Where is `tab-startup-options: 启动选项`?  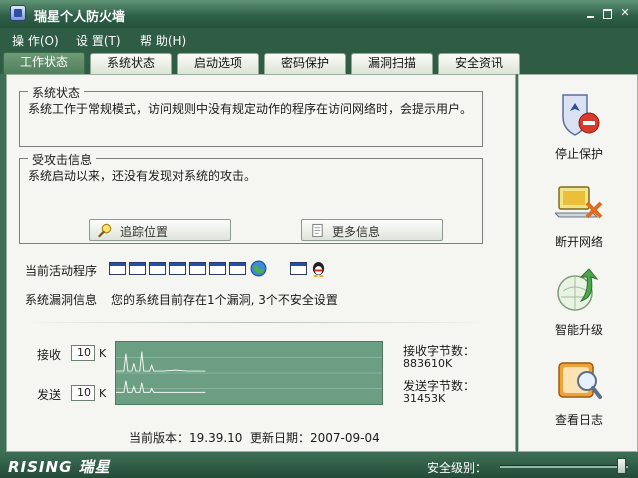
tab-startup-options: 启动选项 is located at coordinates (218, 63).